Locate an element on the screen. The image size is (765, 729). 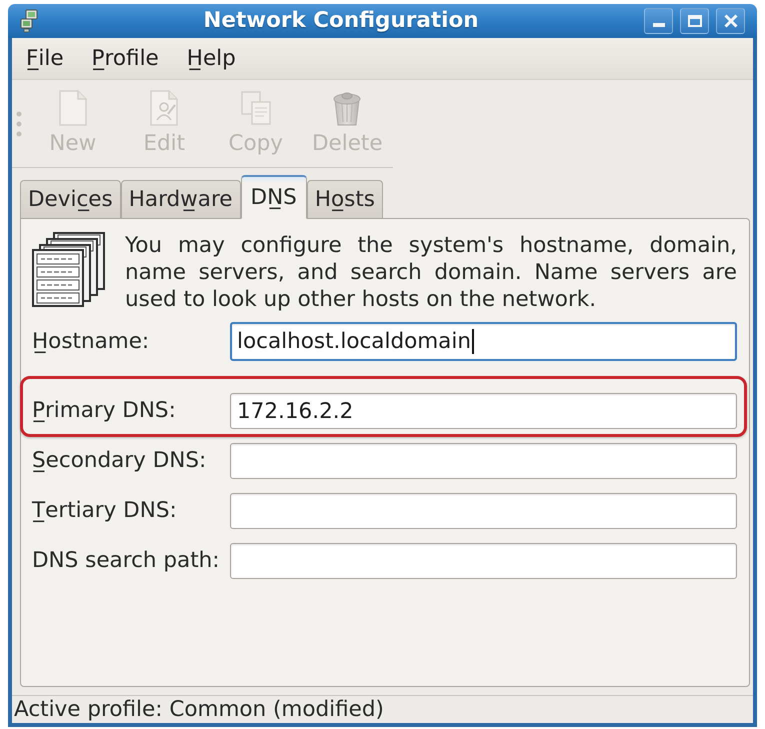
close-button is located at coordinates (730, 21).